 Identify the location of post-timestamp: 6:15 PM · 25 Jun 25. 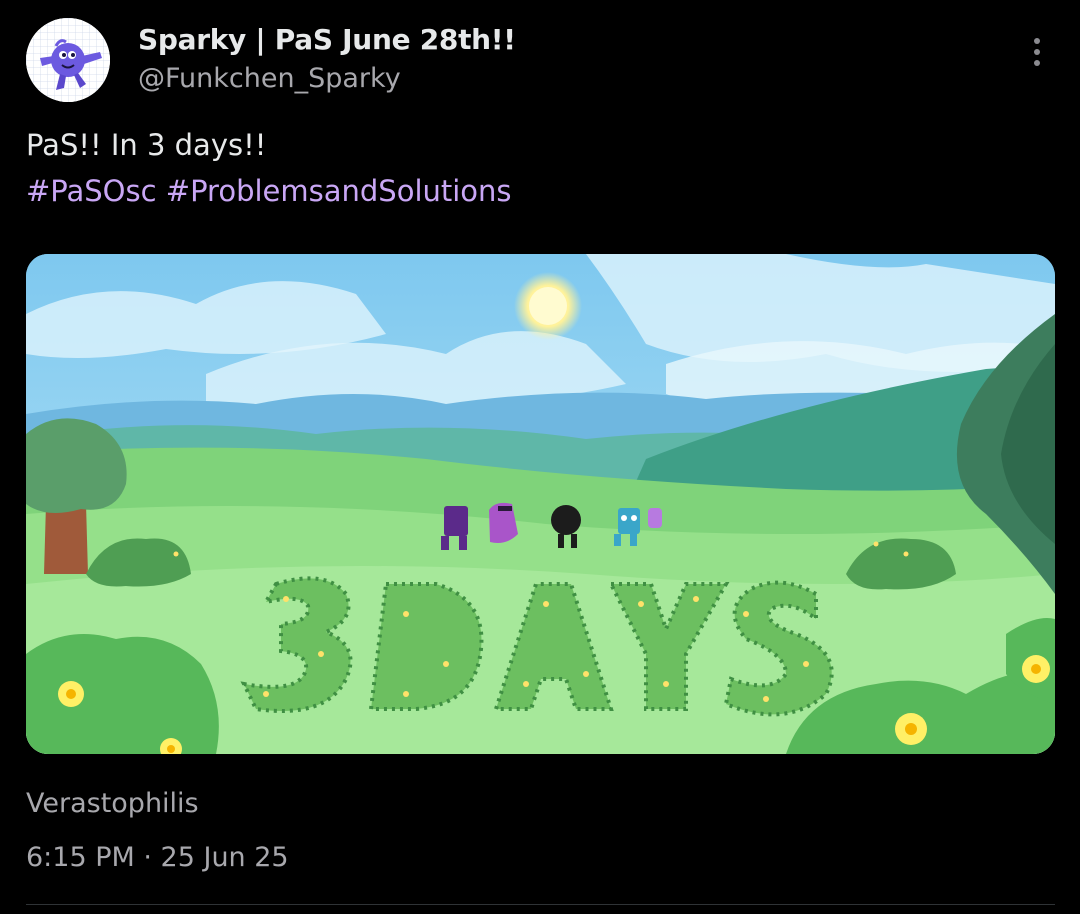
(157, 858).